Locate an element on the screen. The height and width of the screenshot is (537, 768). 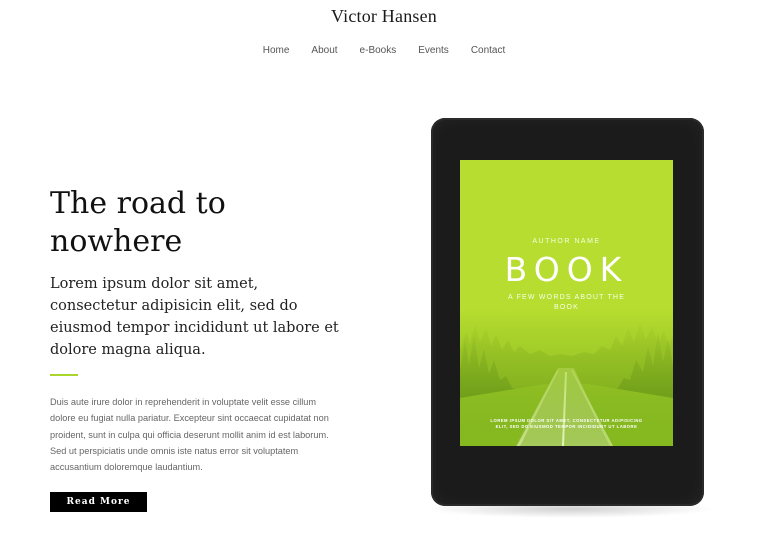
cover-book-title: BOOK is located at coordinates (566, 269).